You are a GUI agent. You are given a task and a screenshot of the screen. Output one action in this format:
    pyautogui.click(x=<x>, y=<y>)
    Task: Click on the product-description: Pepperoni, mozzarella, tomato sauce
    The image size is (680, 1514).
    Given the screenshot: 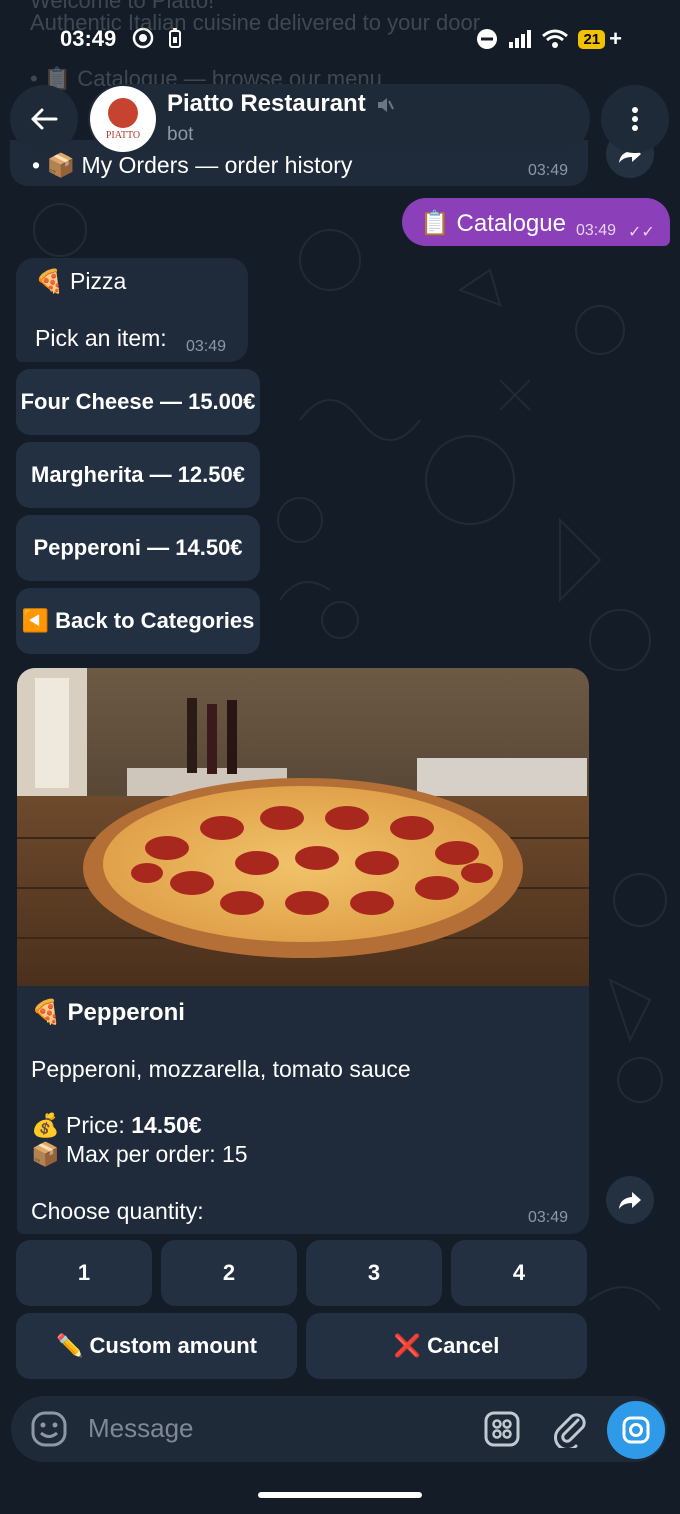 What is the action you would take?
    pyautogui.click(x=221, y=1069)
    